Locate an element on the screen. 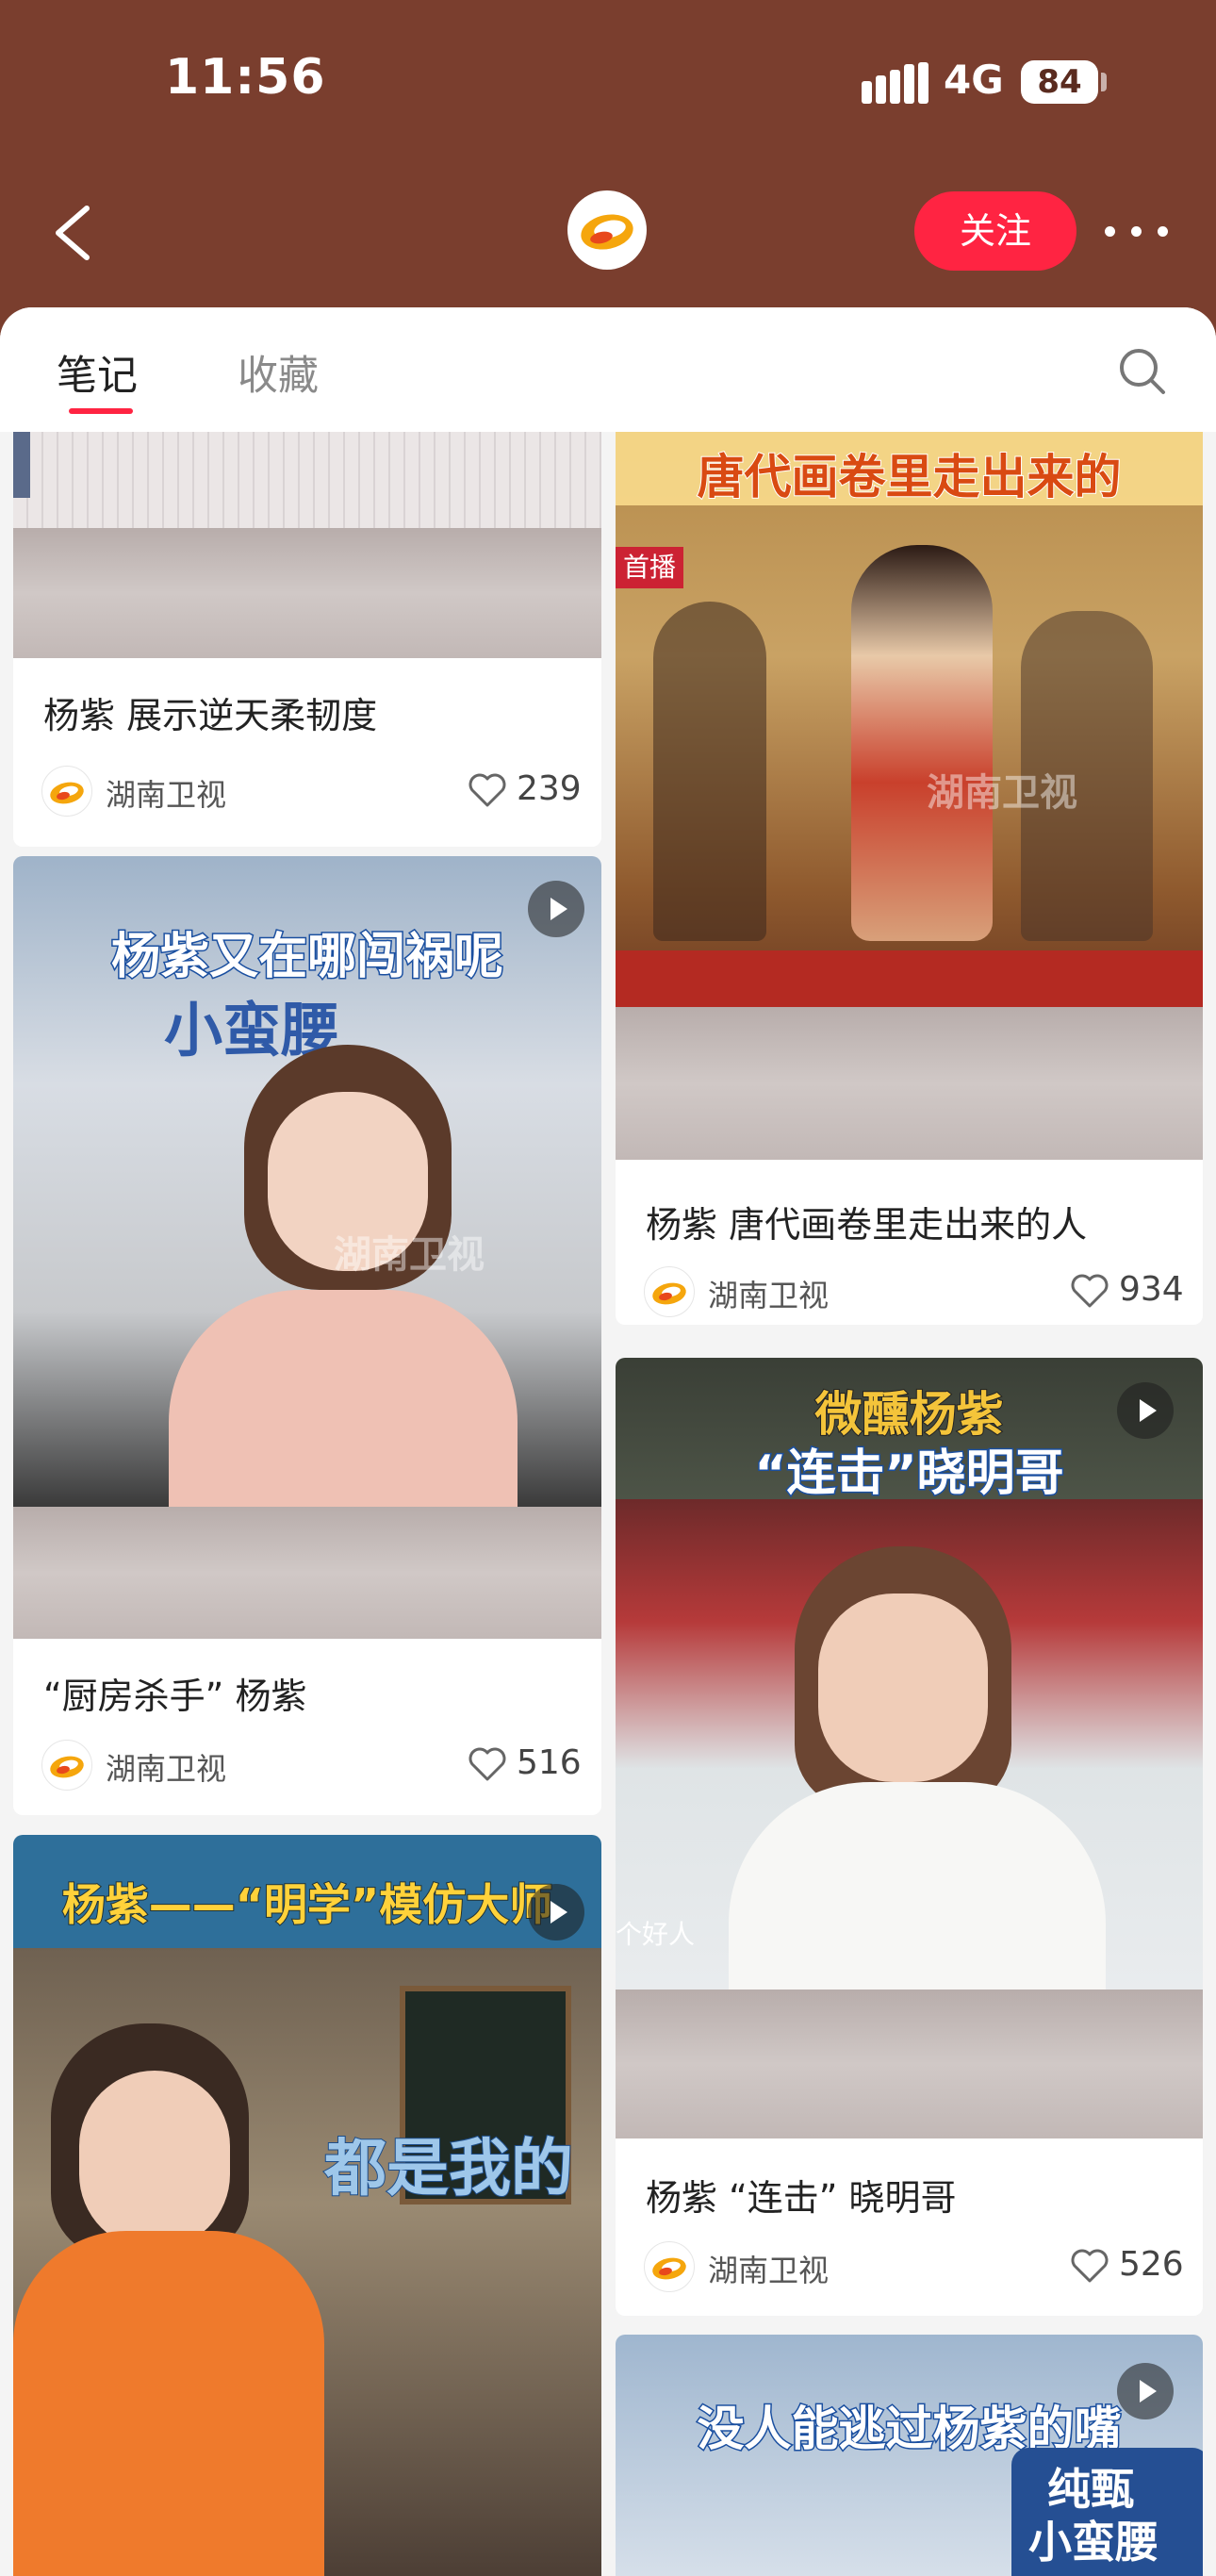 Image resolution: width=1216 pixels, height=2576 pixels. cover-caption: 个好人 is located at coordinates (656, 1934).